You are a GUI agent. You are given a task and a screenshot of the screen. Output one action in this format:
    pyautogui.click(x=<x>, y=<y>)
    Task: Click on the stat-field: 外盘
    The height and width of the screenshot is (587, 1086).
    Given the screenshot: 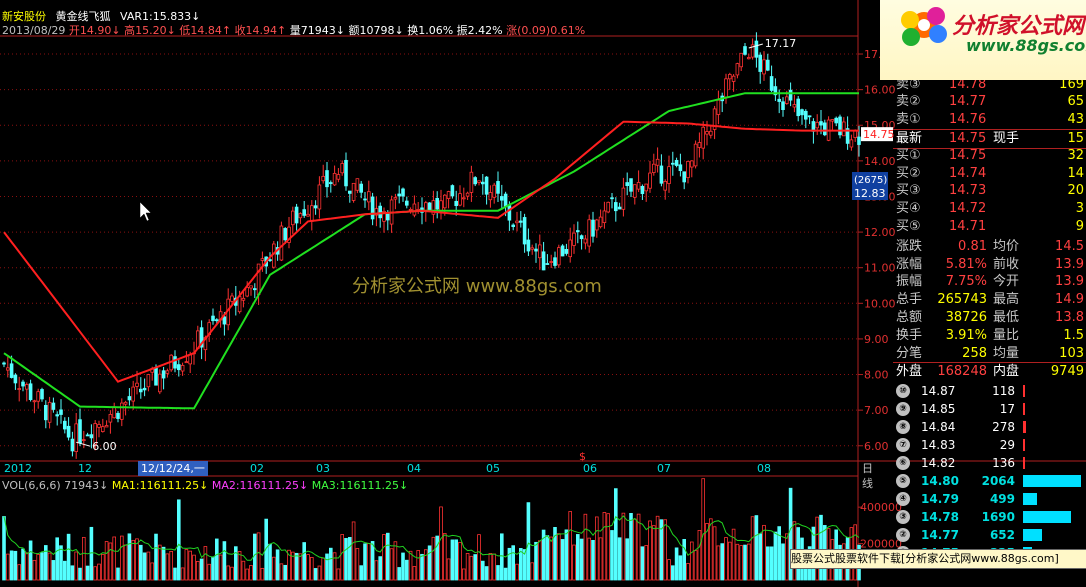 What is the action you would take?
    pyautogui.click(x=909, y=372)
    